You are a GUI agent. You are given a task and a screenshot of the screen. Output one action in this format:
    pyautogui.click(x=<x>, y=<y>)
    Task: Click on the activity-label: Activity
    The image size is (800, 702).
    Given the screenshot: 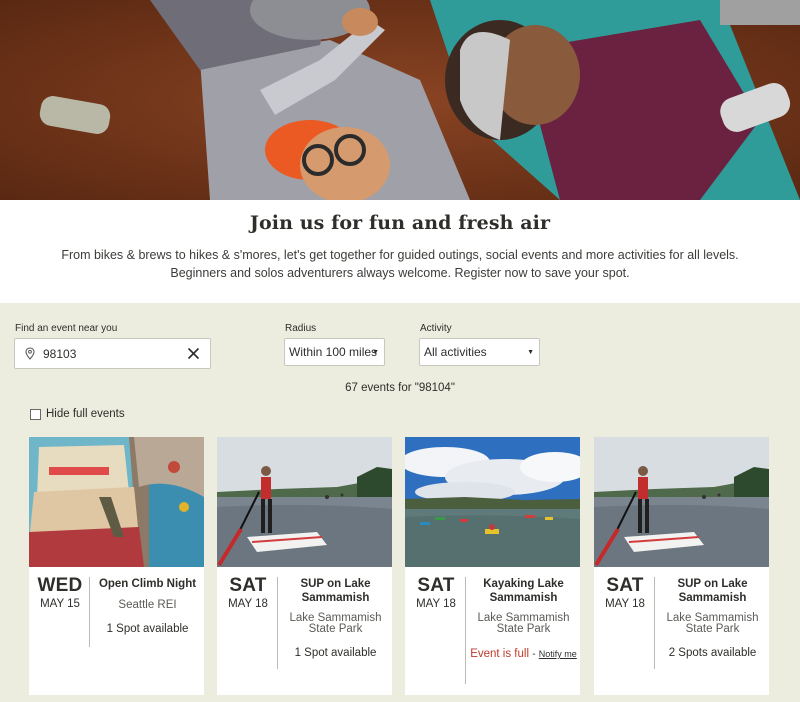 What is the action you would take?
    pyautogui.click(x=436, y=328)
    